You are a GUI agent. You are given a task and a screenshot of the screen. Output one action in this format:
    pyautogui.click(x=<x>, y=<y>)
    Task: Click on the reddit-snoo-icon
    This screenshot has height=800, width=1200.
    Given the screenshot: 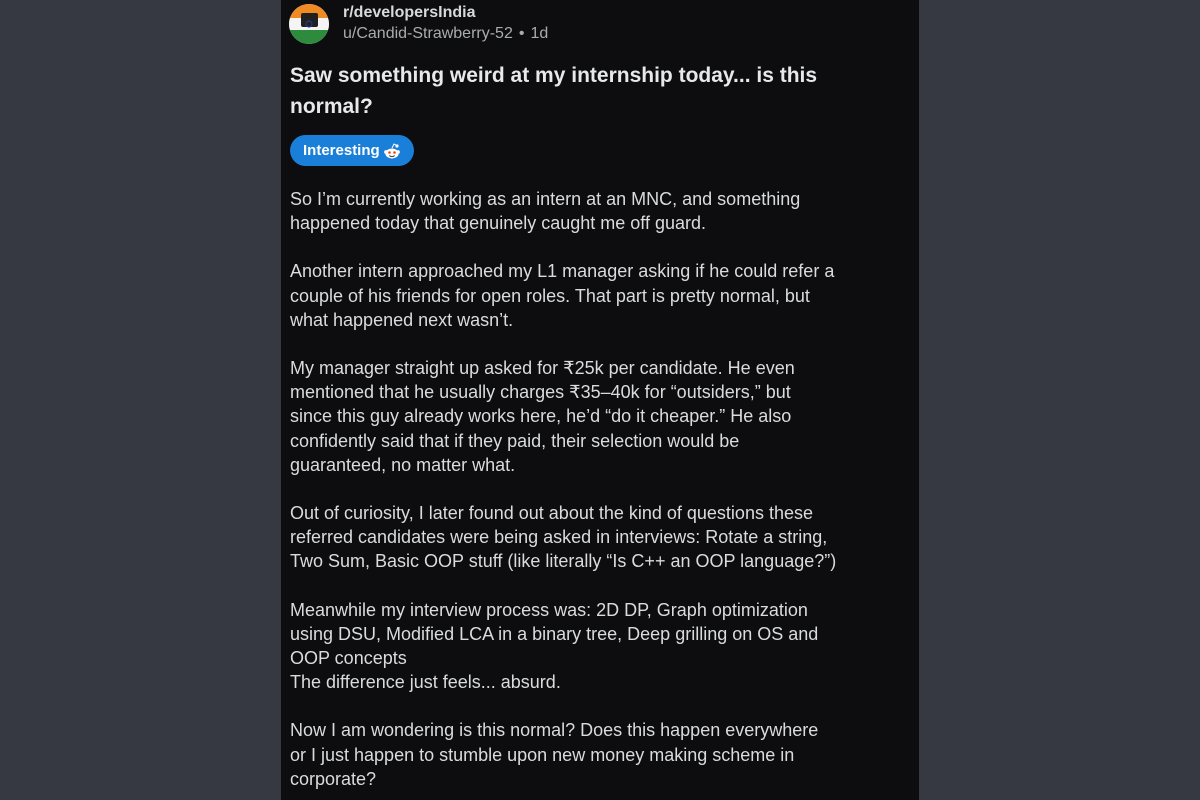 What is the action you would take?
    pyautogui.click(x=392, y=151)
    